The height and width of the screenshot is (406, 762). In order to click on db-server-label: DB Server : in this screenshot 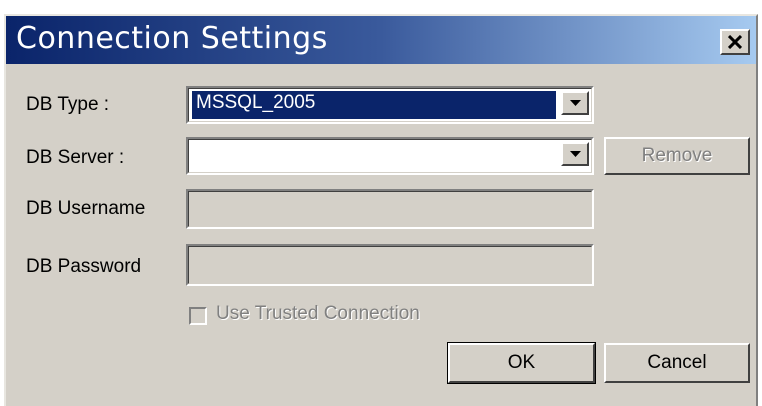, I will do `click(75, 157)`.